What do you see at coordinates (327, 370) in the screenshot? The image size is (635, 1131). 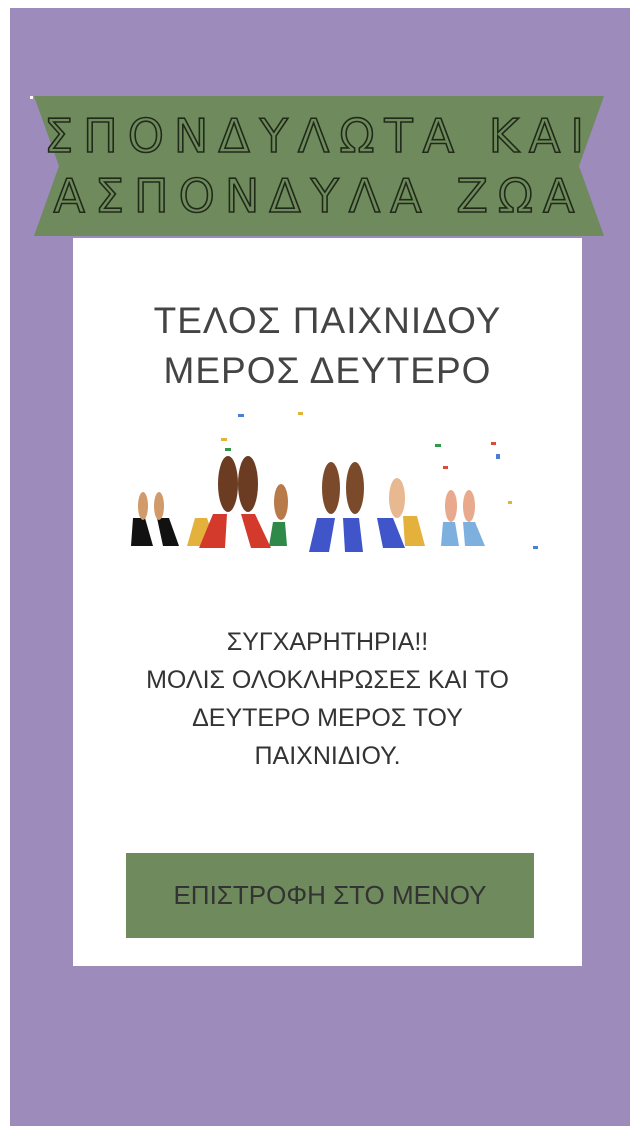 I see `card-title-line2: ΜΕΡΟΣ ΔΕΥΤΕΡΟ` at bounding box center [327, 370].